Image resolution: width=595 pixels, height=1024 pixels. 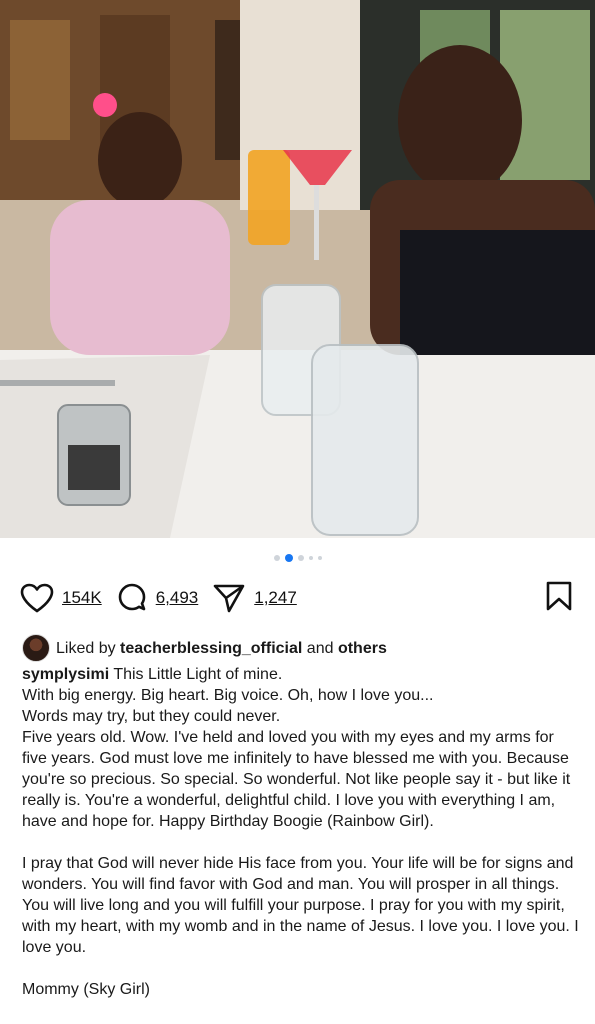 I want to click on share-action: 1,247, so click(x=254, y=598).